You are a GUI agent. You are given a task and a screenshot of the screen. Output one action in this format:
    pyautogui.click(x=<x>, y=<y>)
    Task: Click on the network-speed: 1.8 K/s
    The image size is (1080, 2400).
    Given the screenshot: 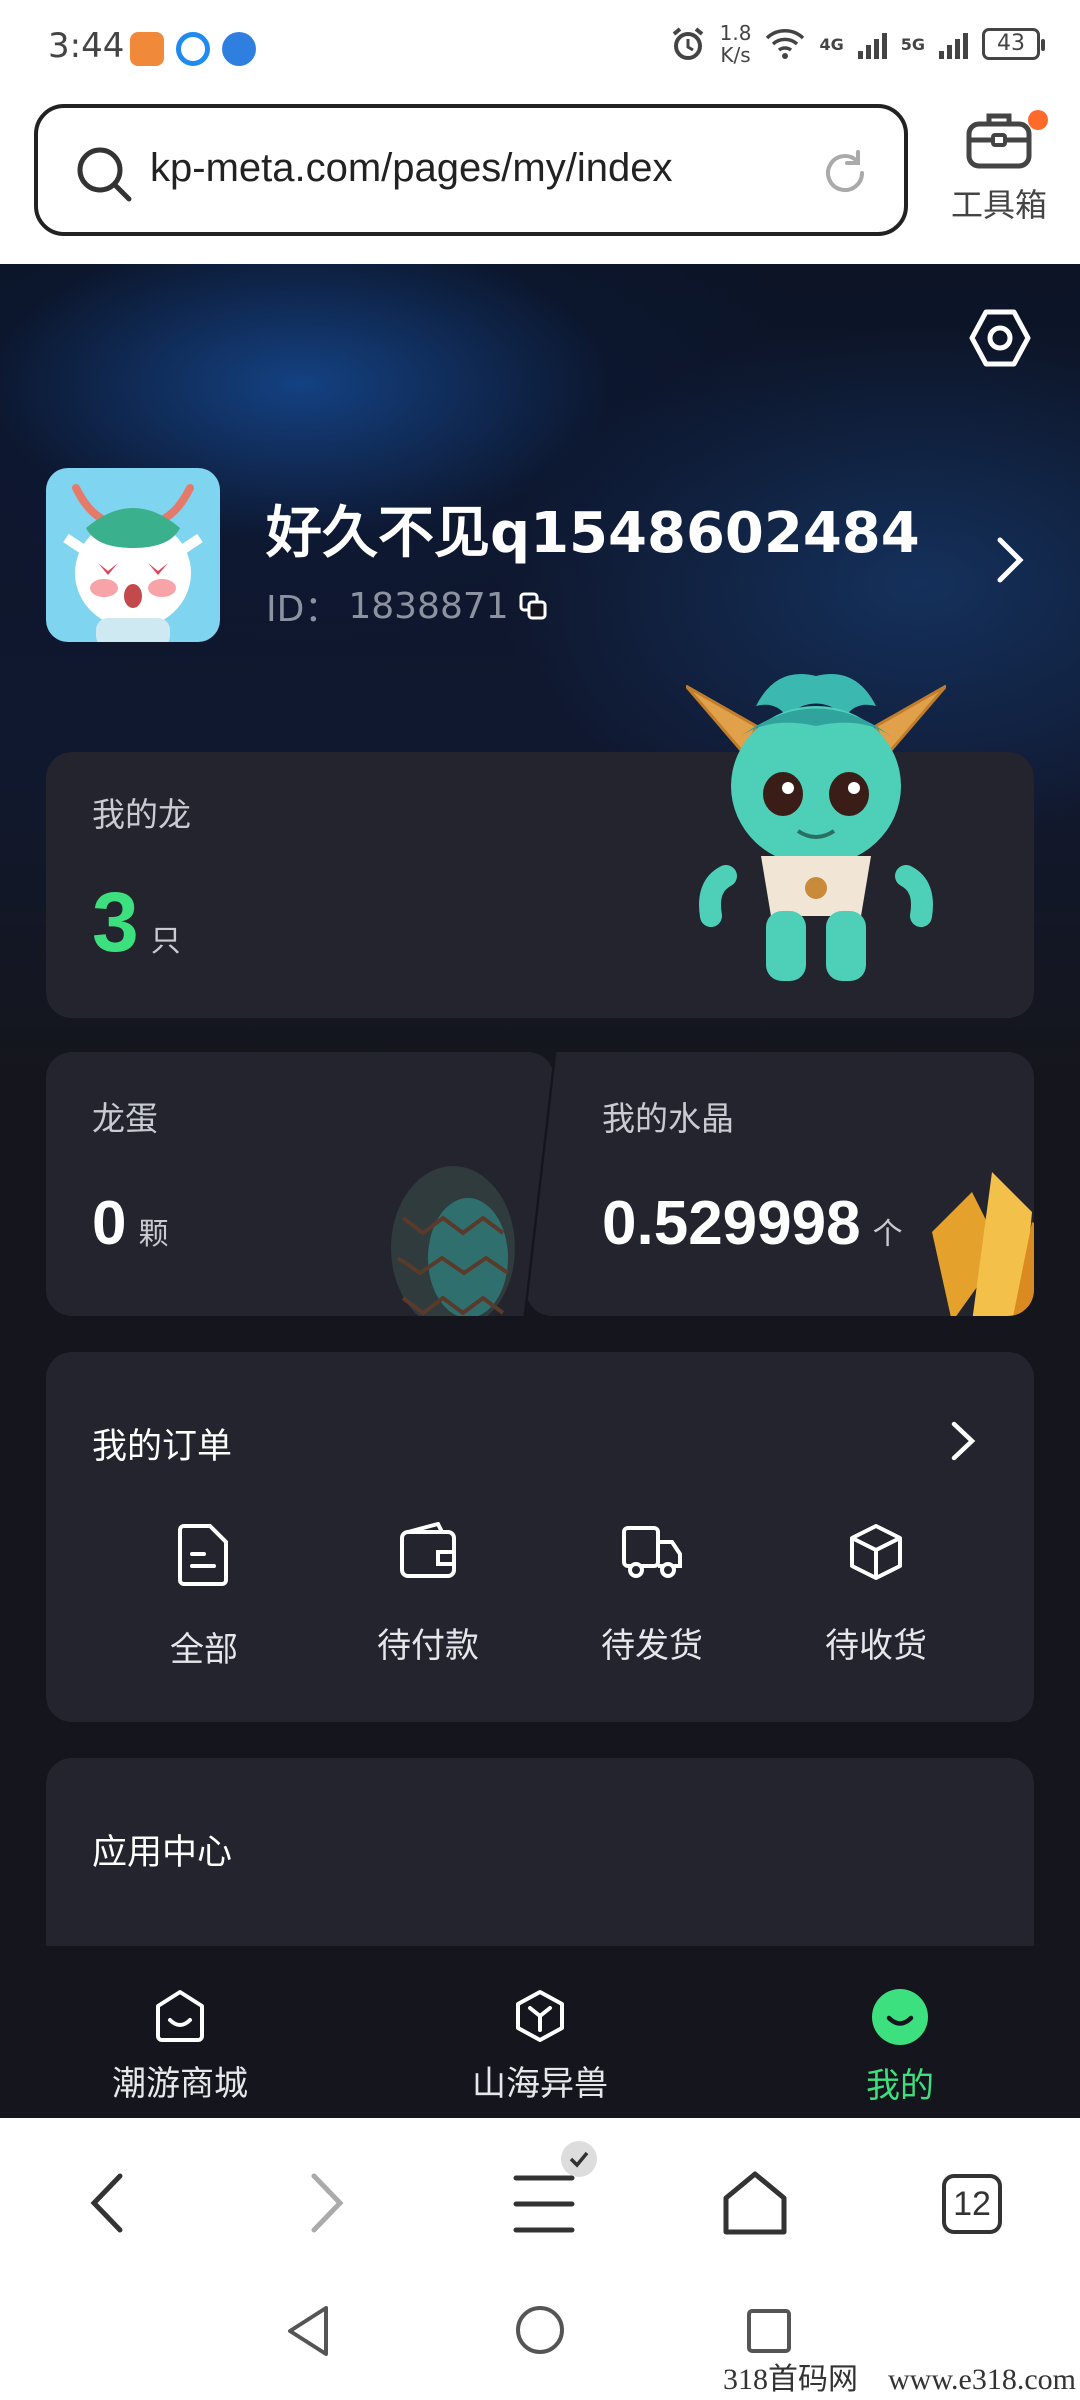 What is the action you would take?
    pyautogui.click(x=735, y=44)
    